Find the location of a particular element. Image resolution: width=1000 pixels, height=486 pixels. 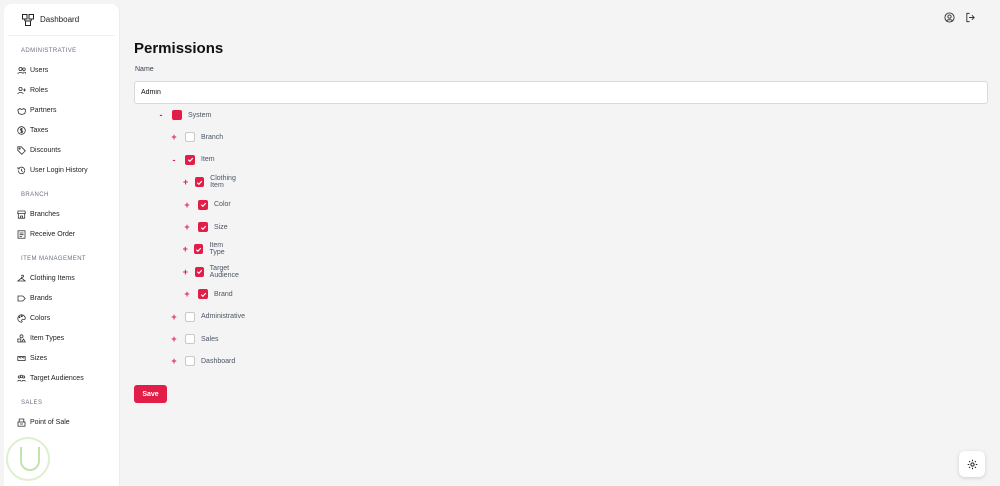

sidebar-item-point-of-sale: Point of Sale is located at coordinates (61, 422).